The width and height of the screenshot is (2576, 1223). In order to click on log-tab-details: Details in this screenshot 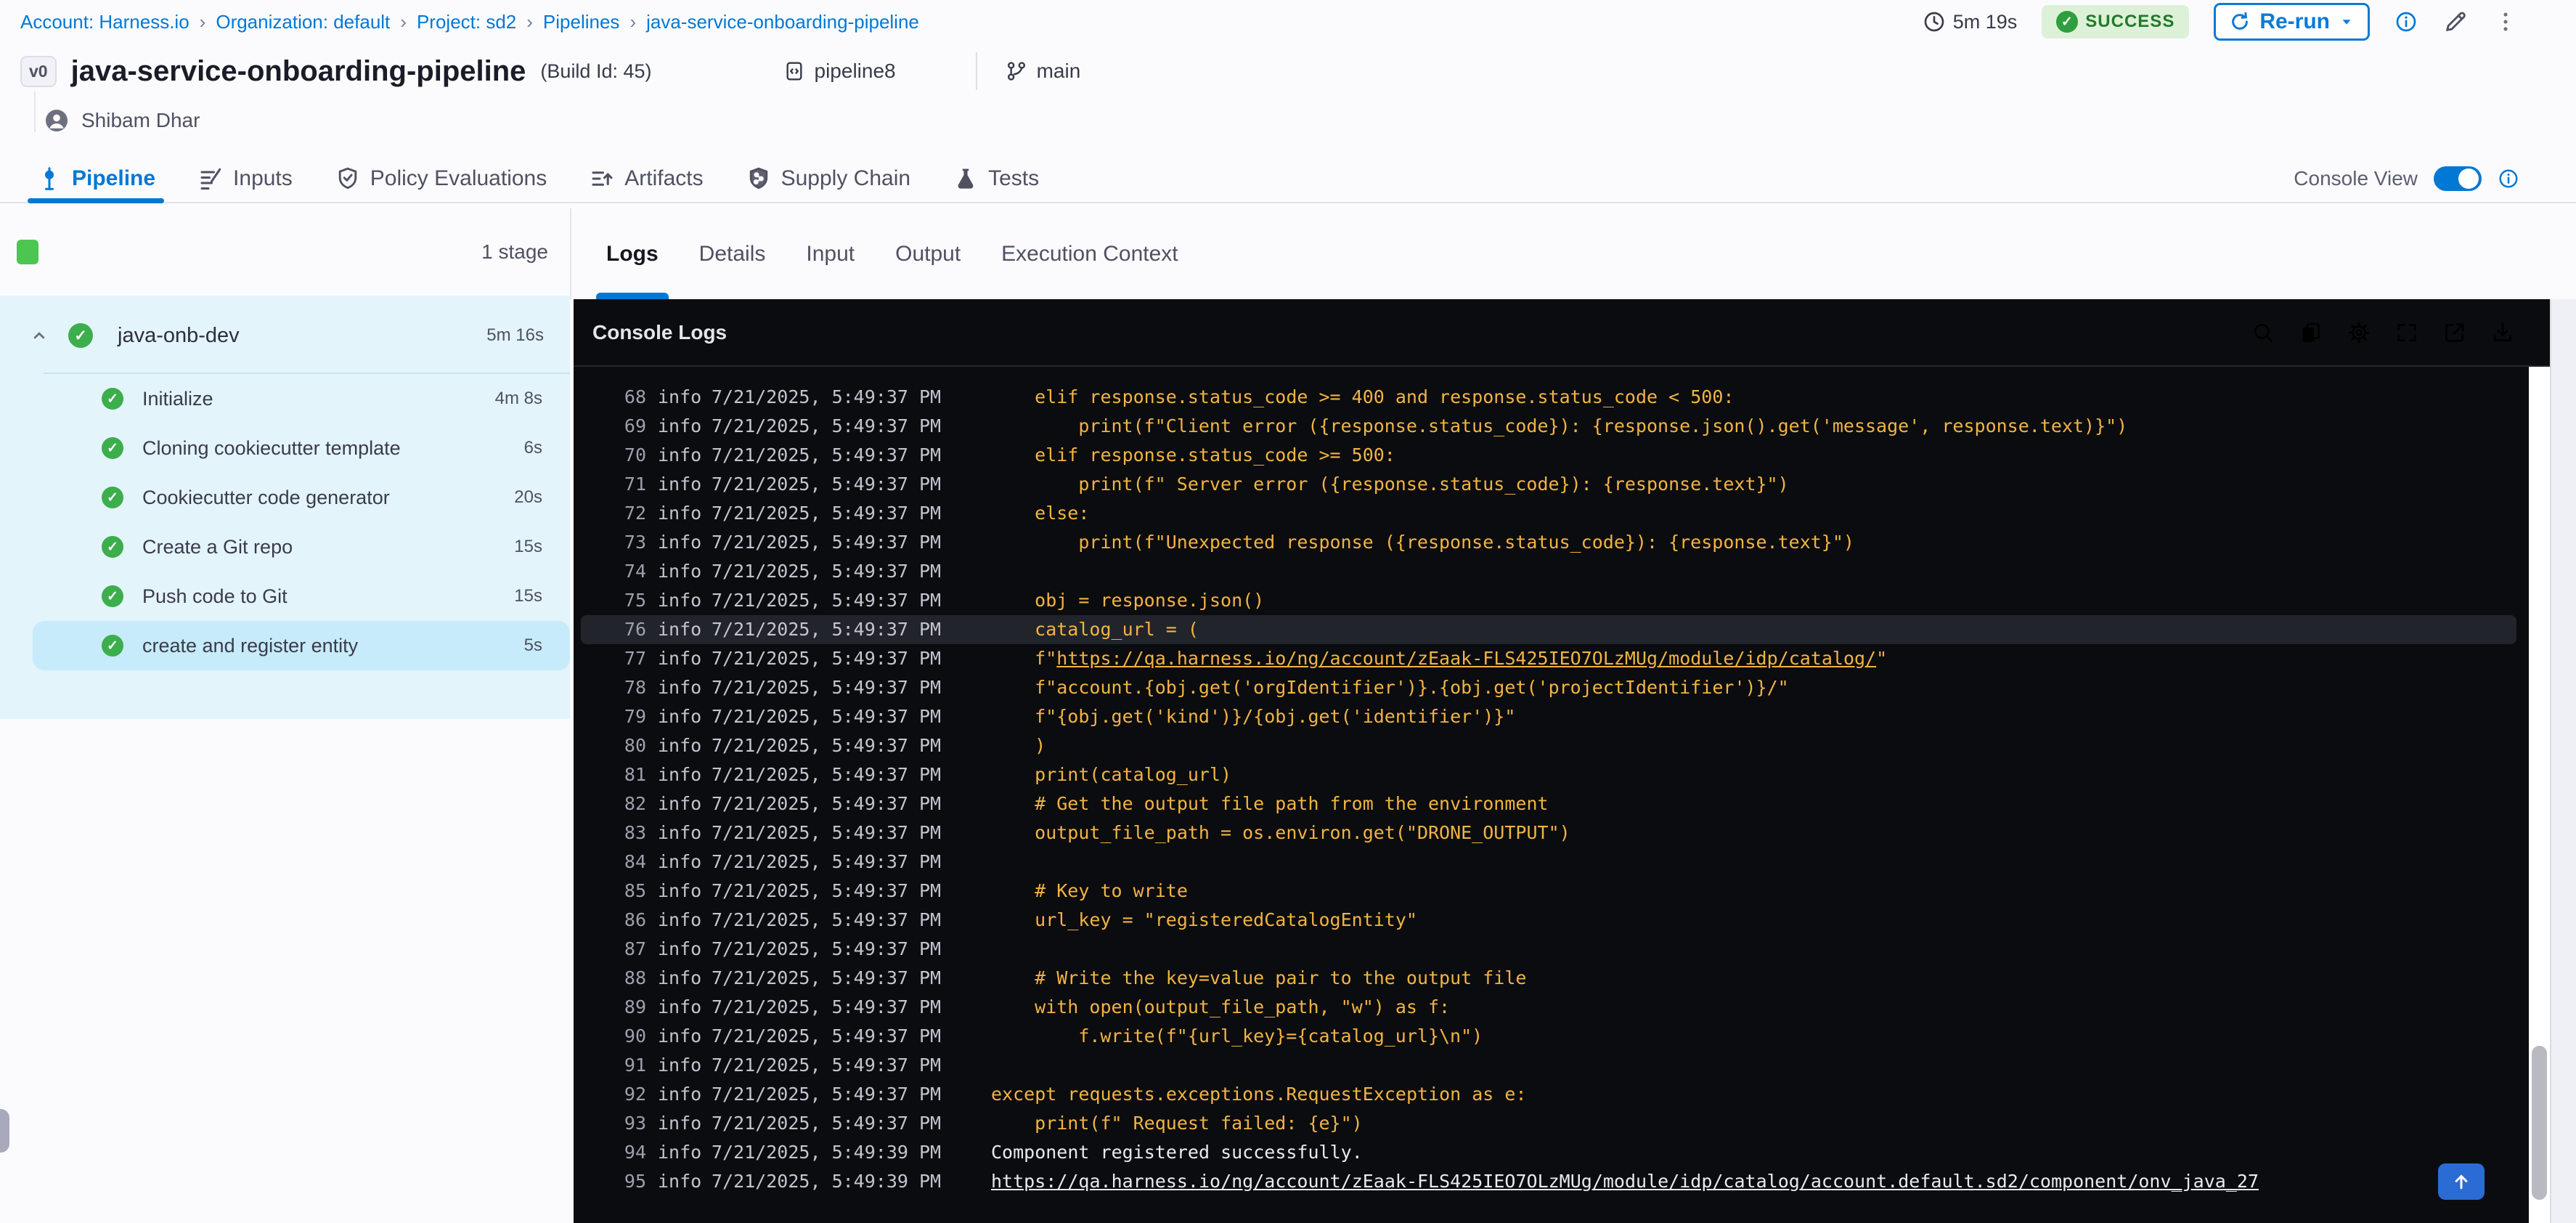, I will do `click(732, 253)`.